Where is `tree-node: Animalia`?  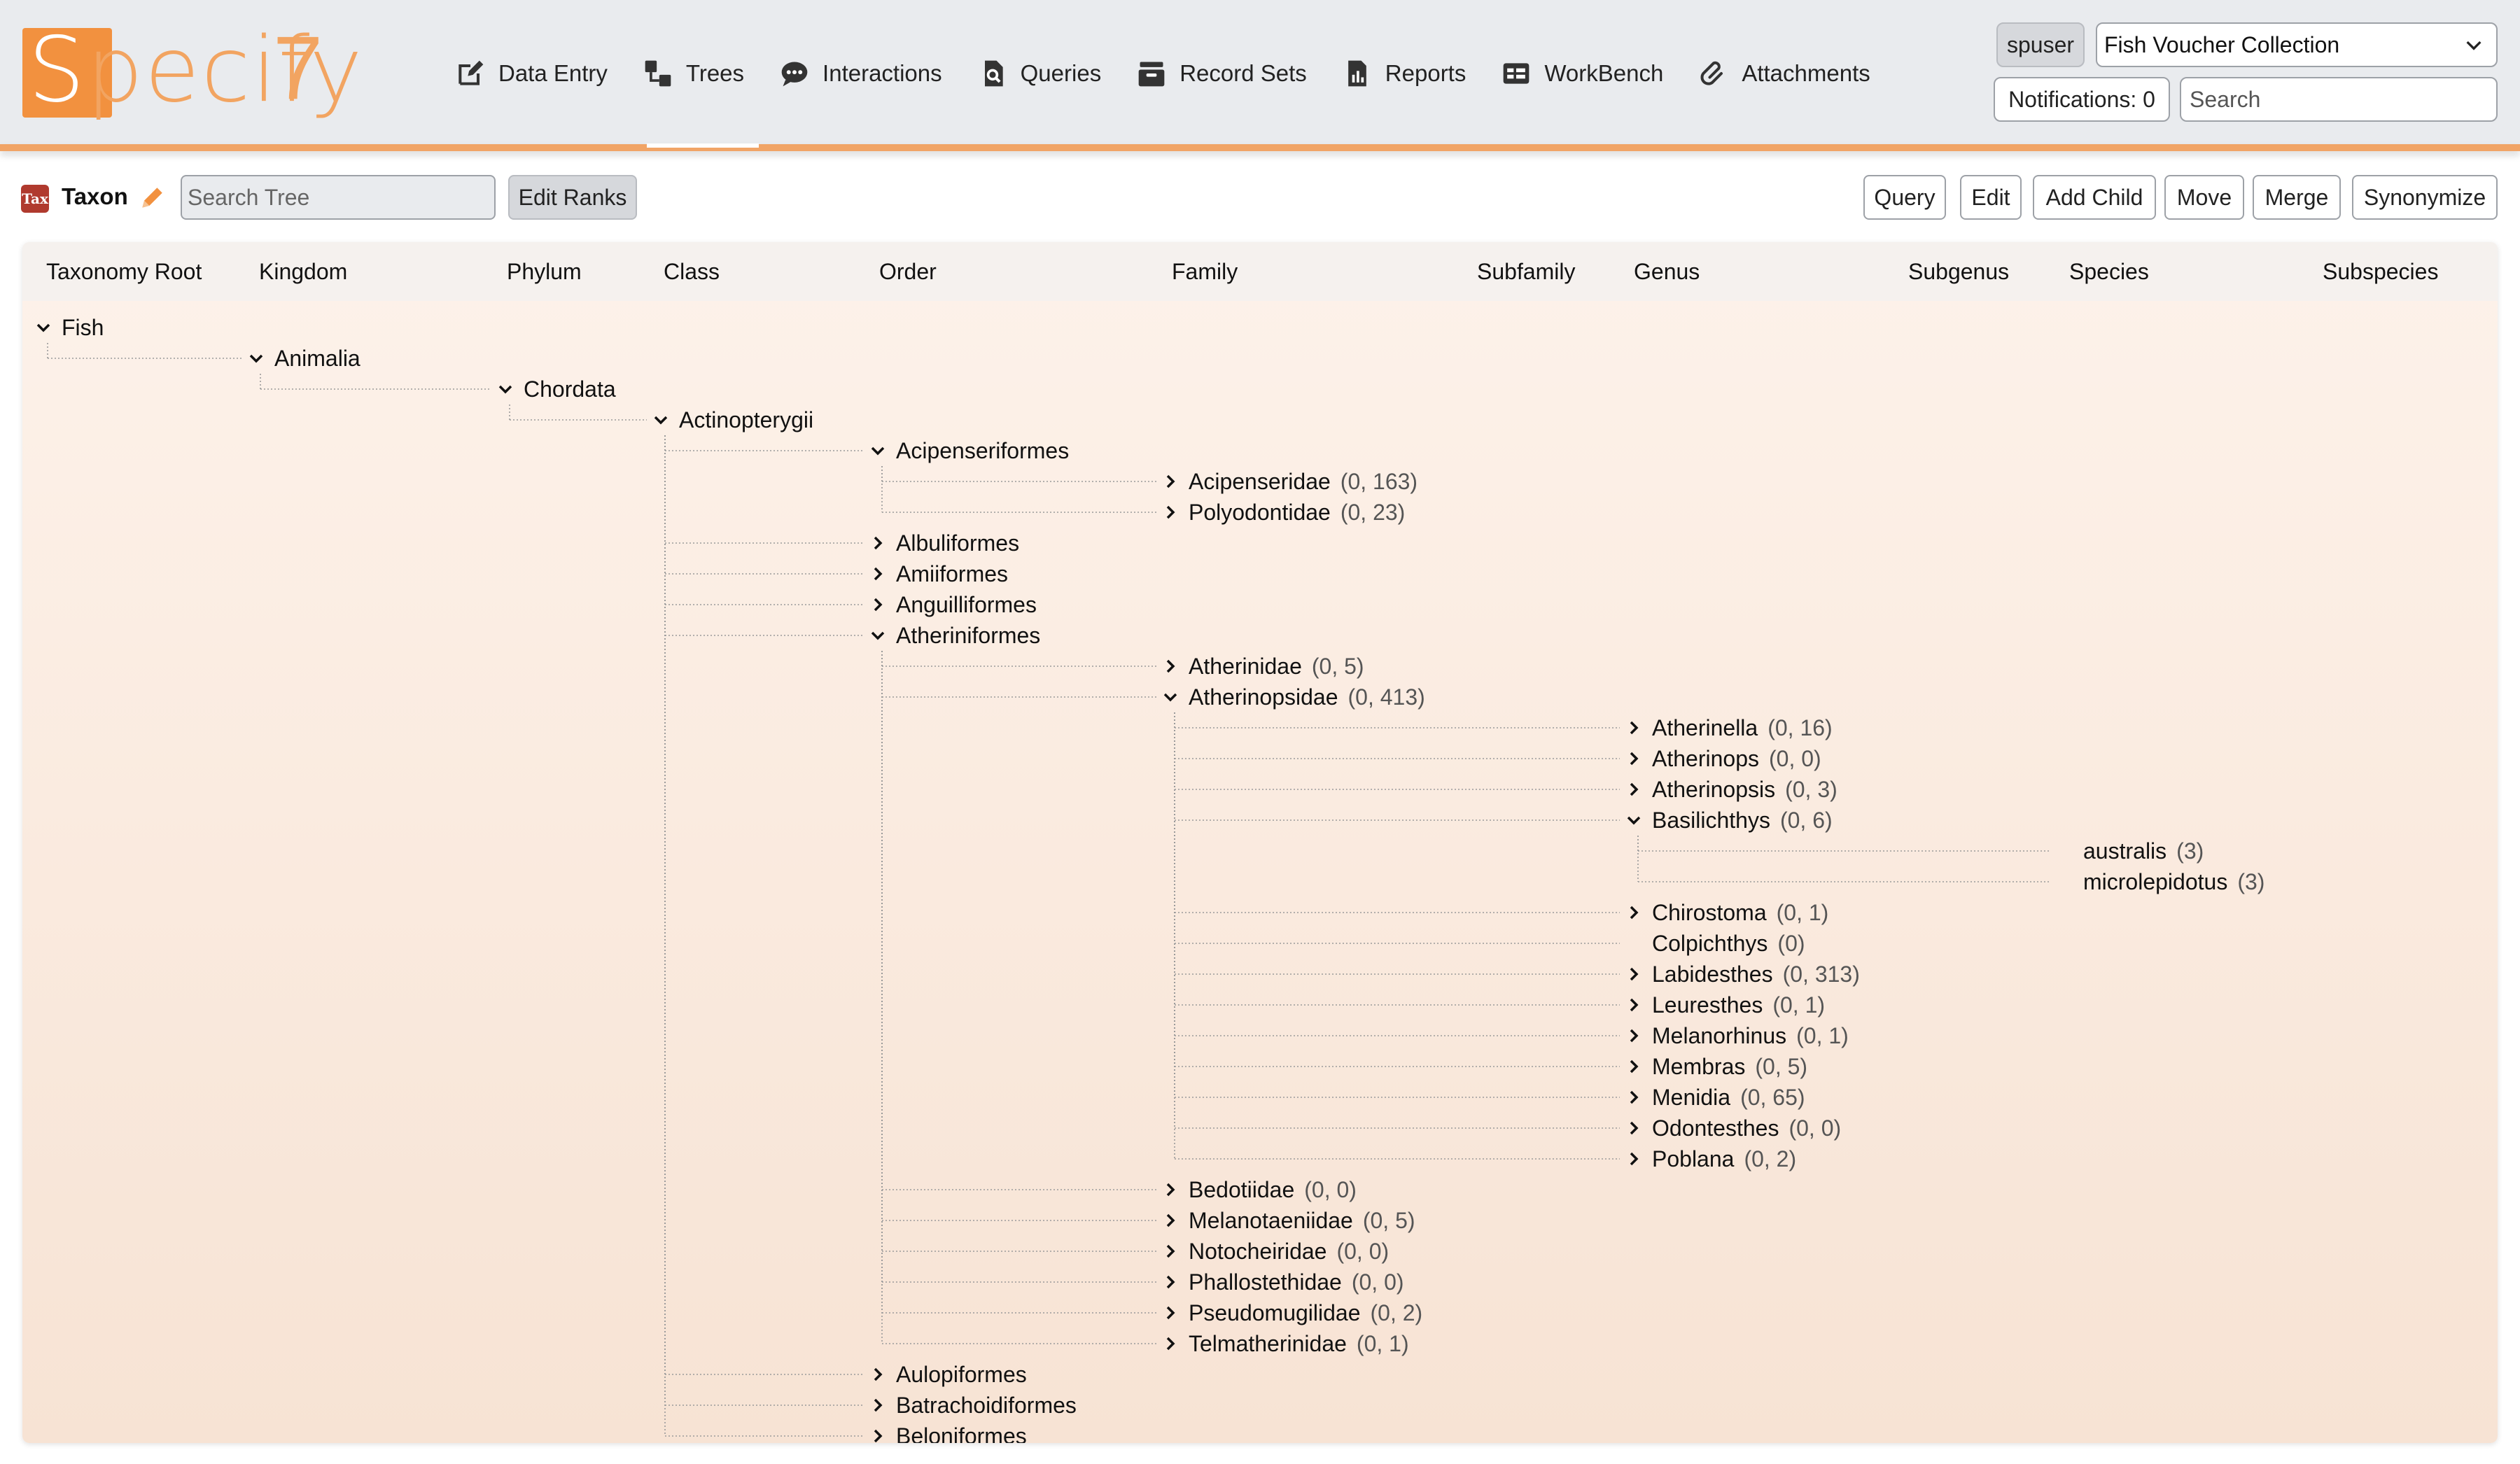
tree-node: Animalia is located at coordinates (304, 358).